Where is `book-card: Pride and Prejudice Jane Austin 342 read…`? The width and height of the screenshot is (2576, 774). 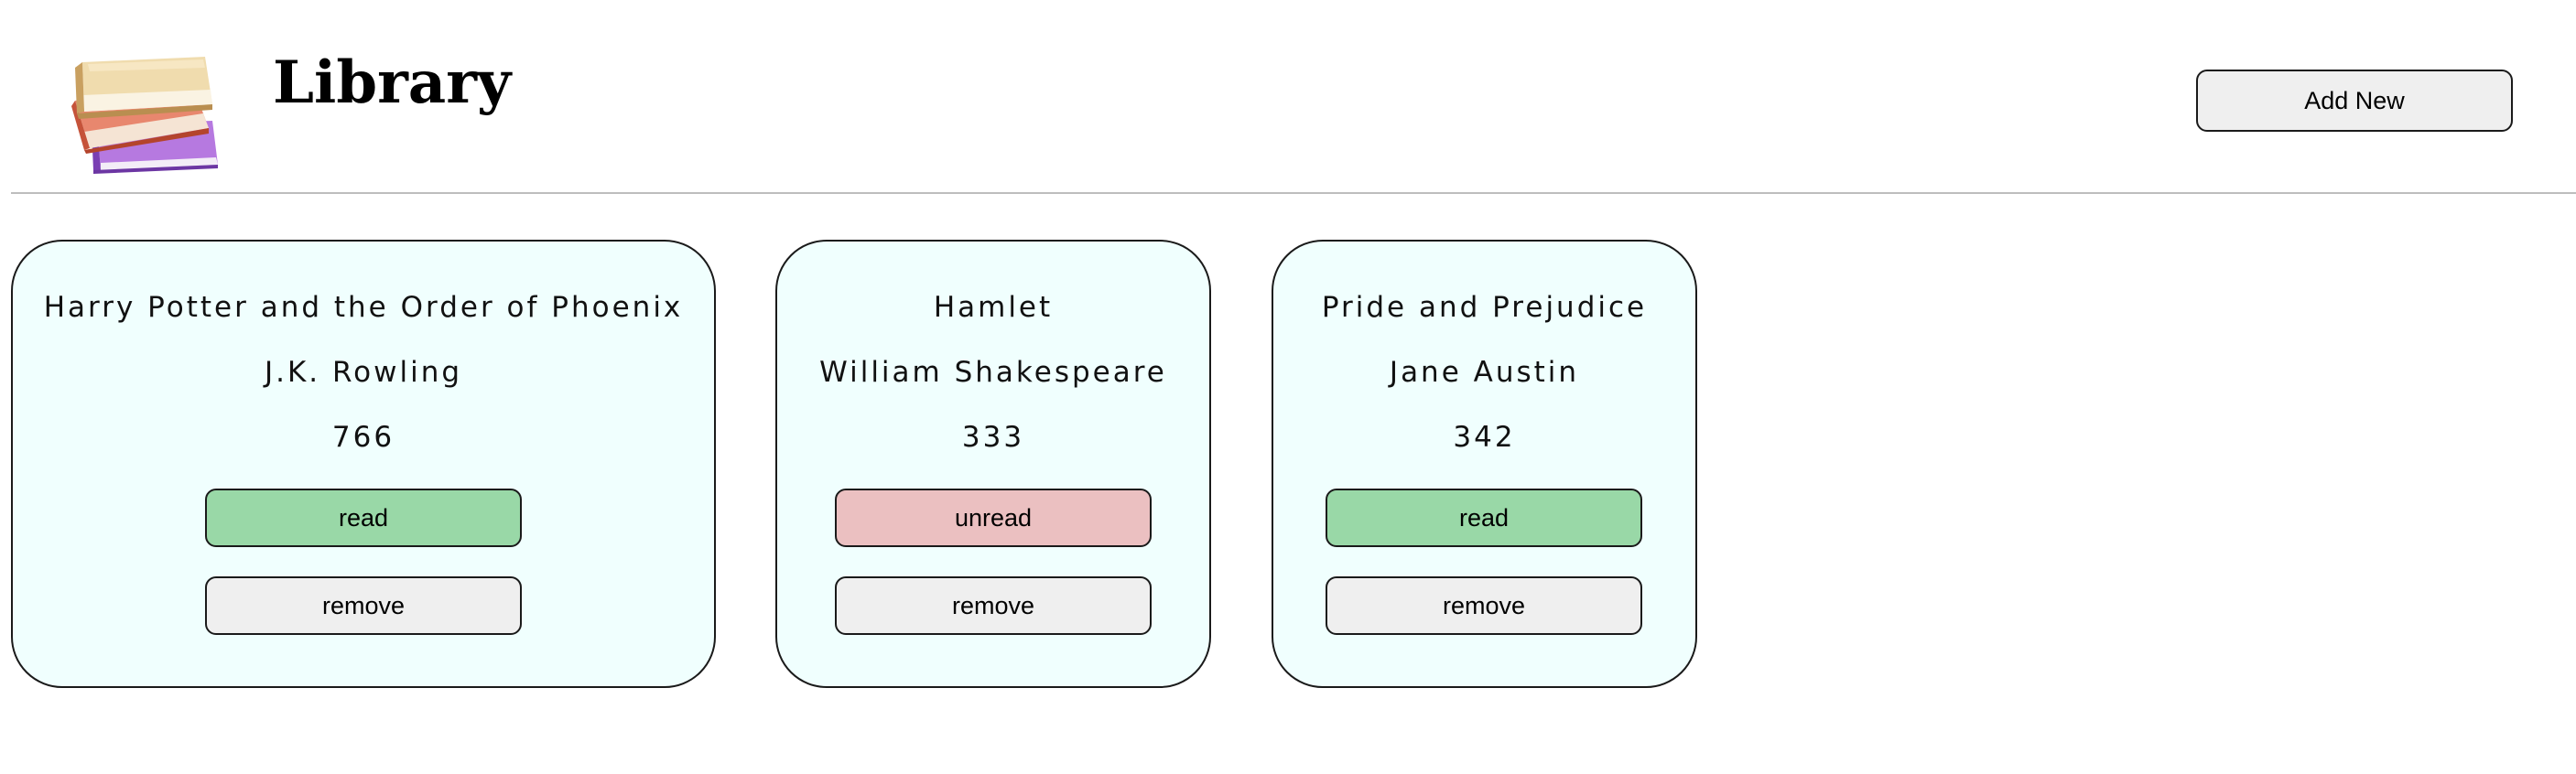 book-card: Pride and Prejudice Jane Austin 342 read… is located at coordinates (1485, 464).